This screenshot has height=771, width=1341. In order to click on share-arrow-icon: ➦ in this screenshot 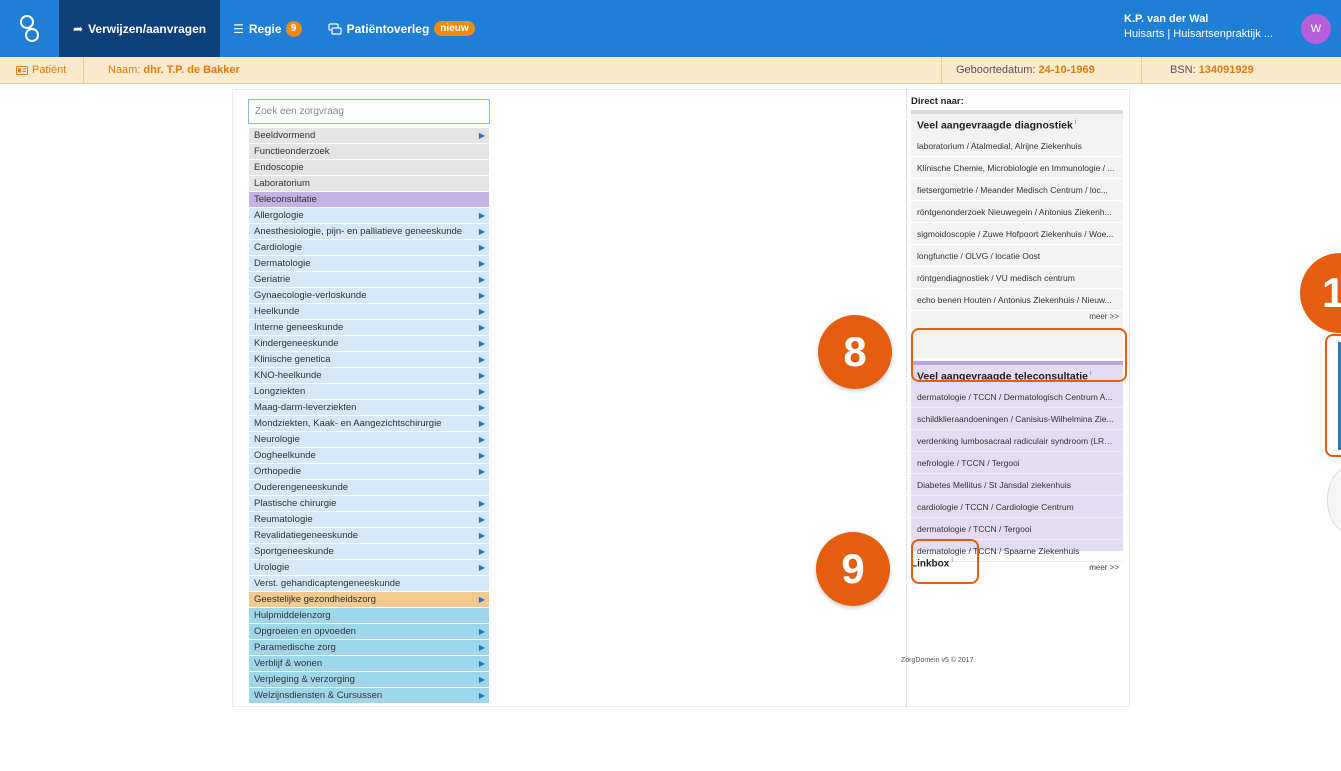, I will do `click(78, 28)`.